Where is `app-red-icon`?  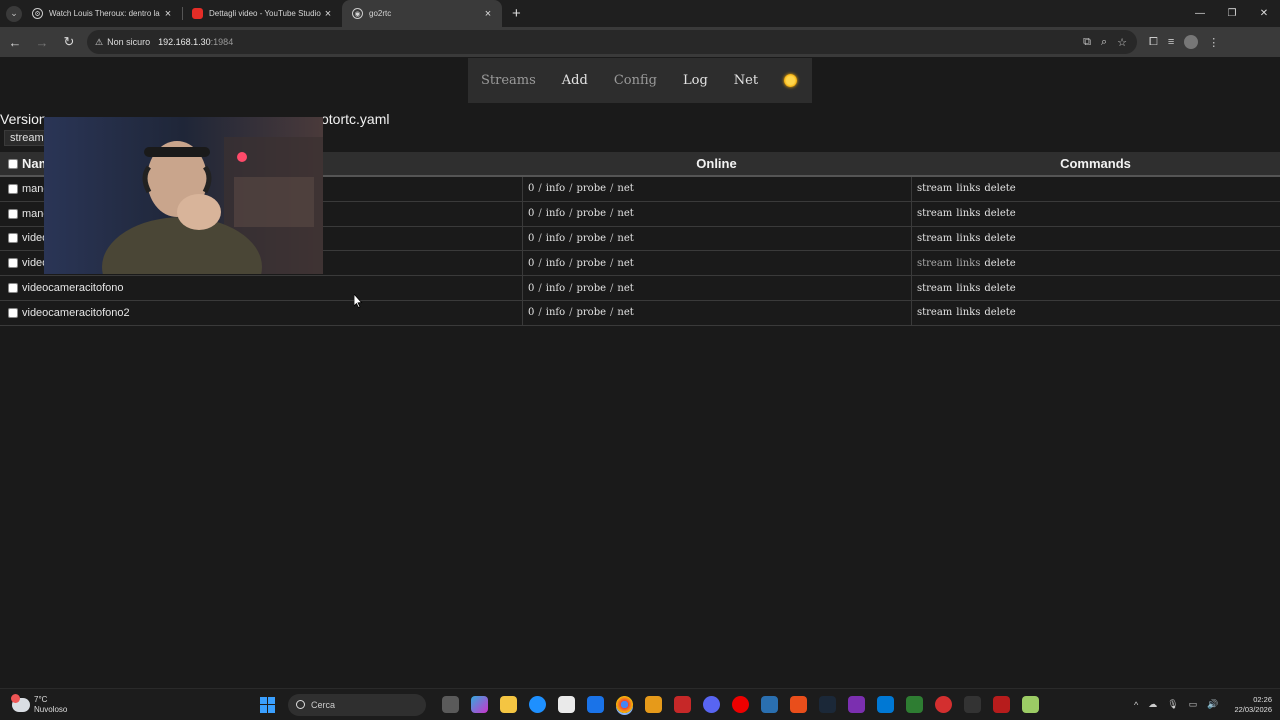
app-red-icon is located at coordinates (1001, 704).